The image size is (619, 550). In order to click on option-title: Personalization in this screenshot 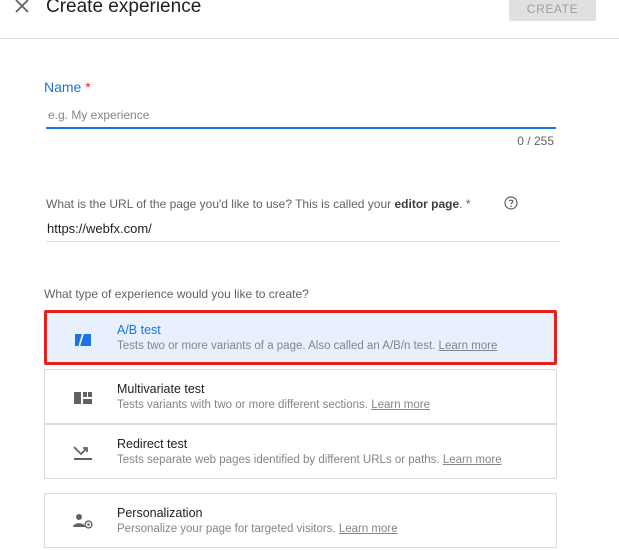, I will do `click(160, 513)`.